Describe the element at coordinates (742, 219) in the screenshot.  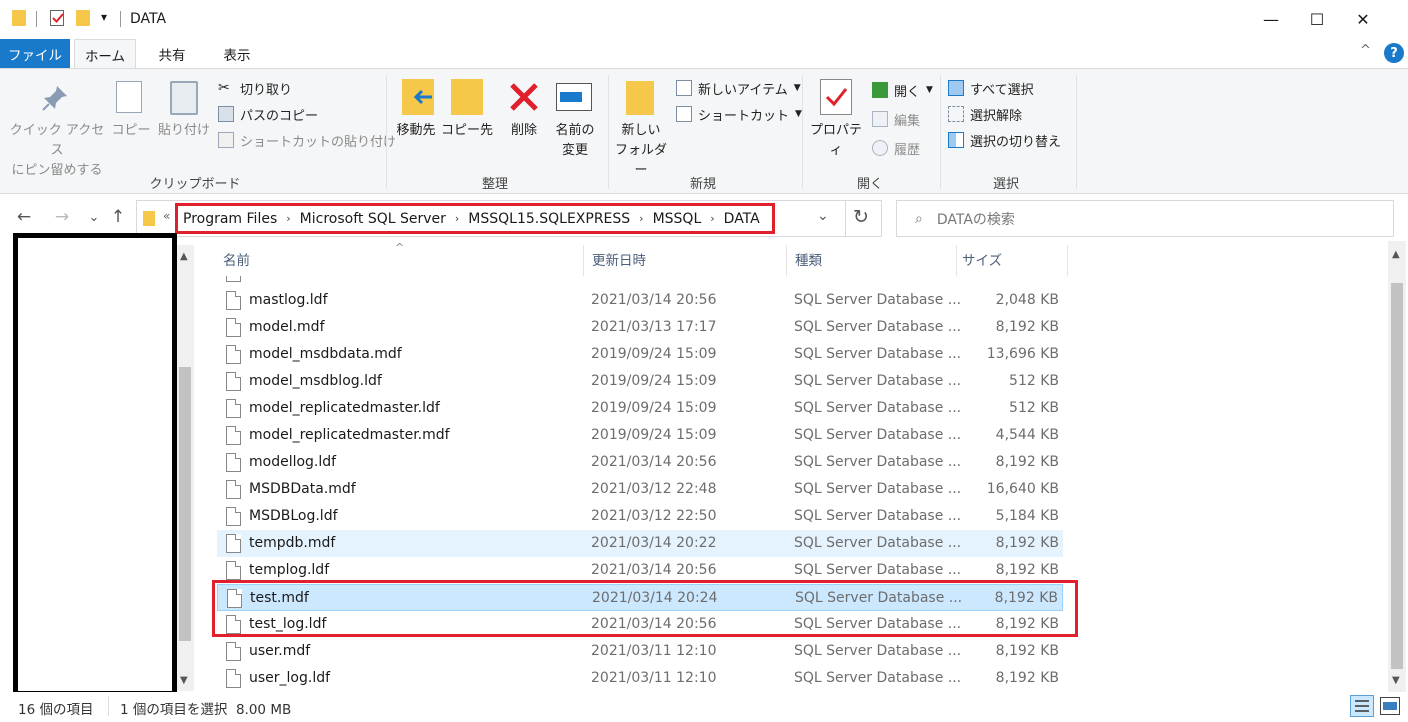
I see `breadcrumb-item: DATA` at that location.